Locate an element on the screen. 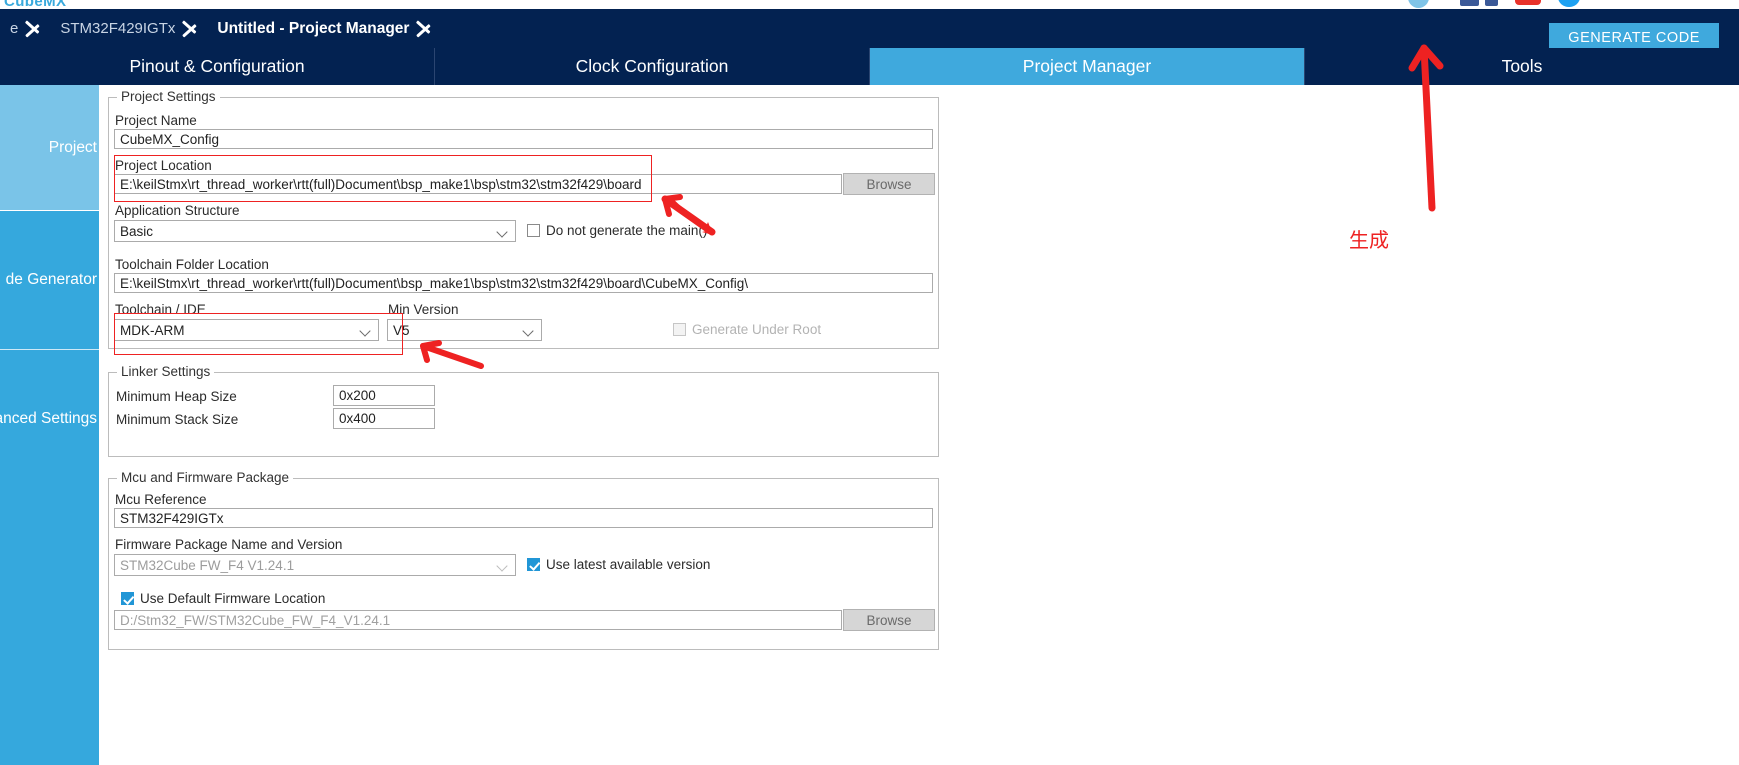 Image resolution: width=1739 pixels, height=765 pixels. use-default-firmware-location-label: Use Default Firmware Location is located at coordinates (233, 598).